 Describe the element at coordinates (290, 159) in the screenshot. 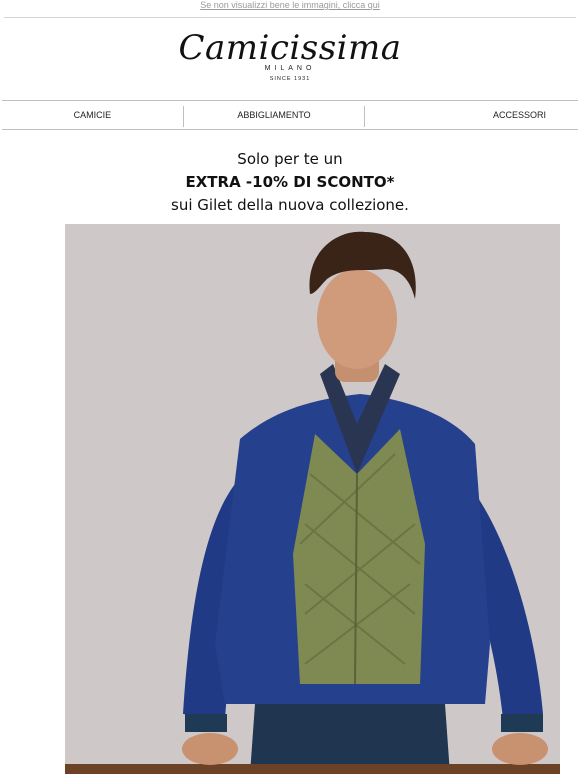

I see `promo-line-1: Solo per te un` at that location.